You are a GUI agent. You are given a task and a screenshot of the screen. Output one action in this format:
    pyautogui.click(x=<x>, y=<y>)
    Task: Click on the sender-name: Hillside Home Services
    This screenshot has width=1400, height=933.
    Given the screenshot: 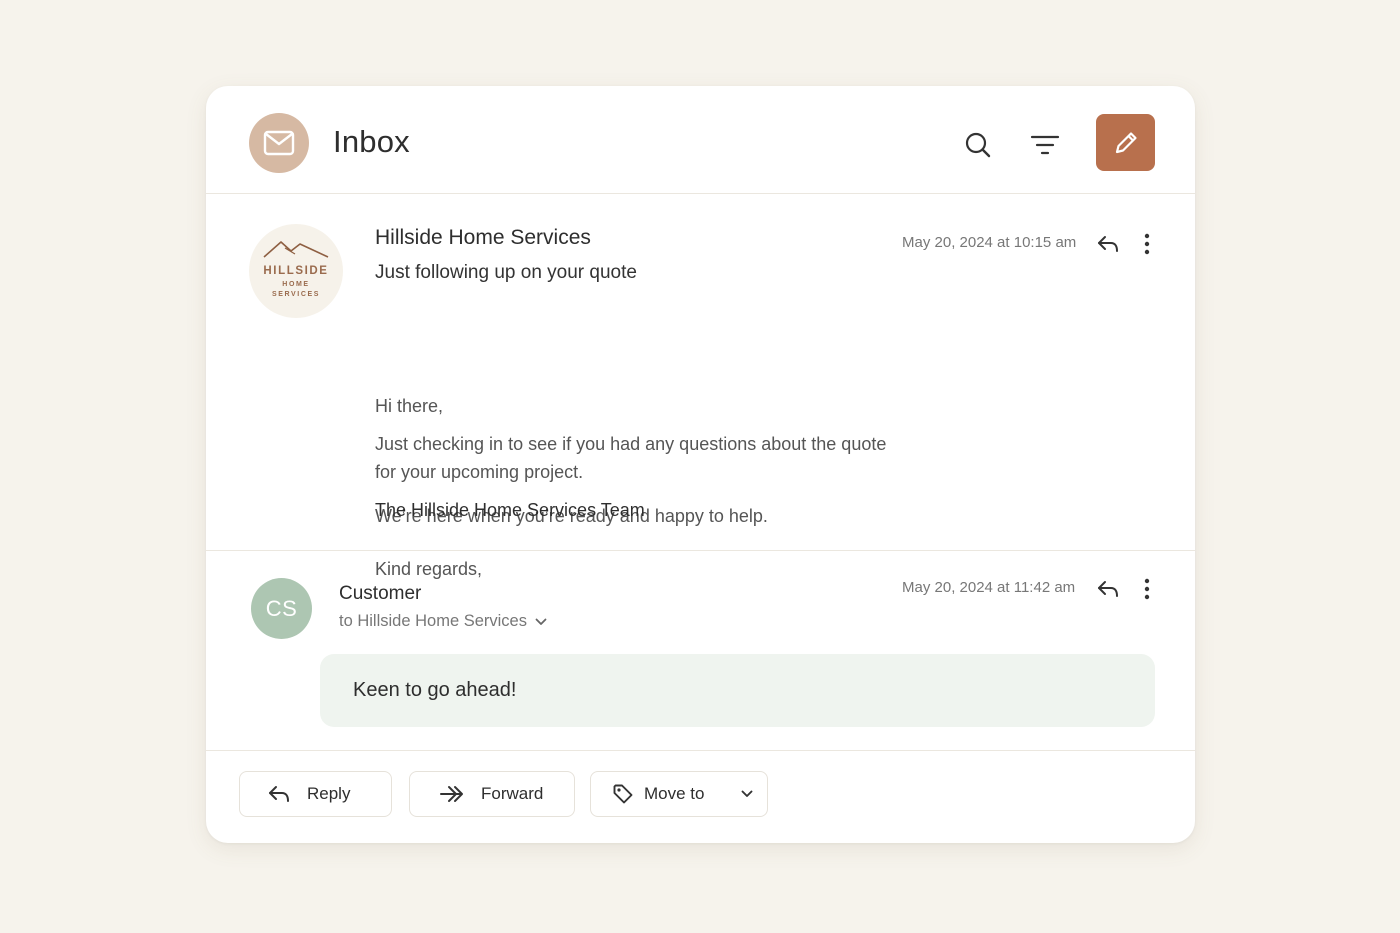 What is the action you would take?
    pyautogui.click(x=483, y=237)
    